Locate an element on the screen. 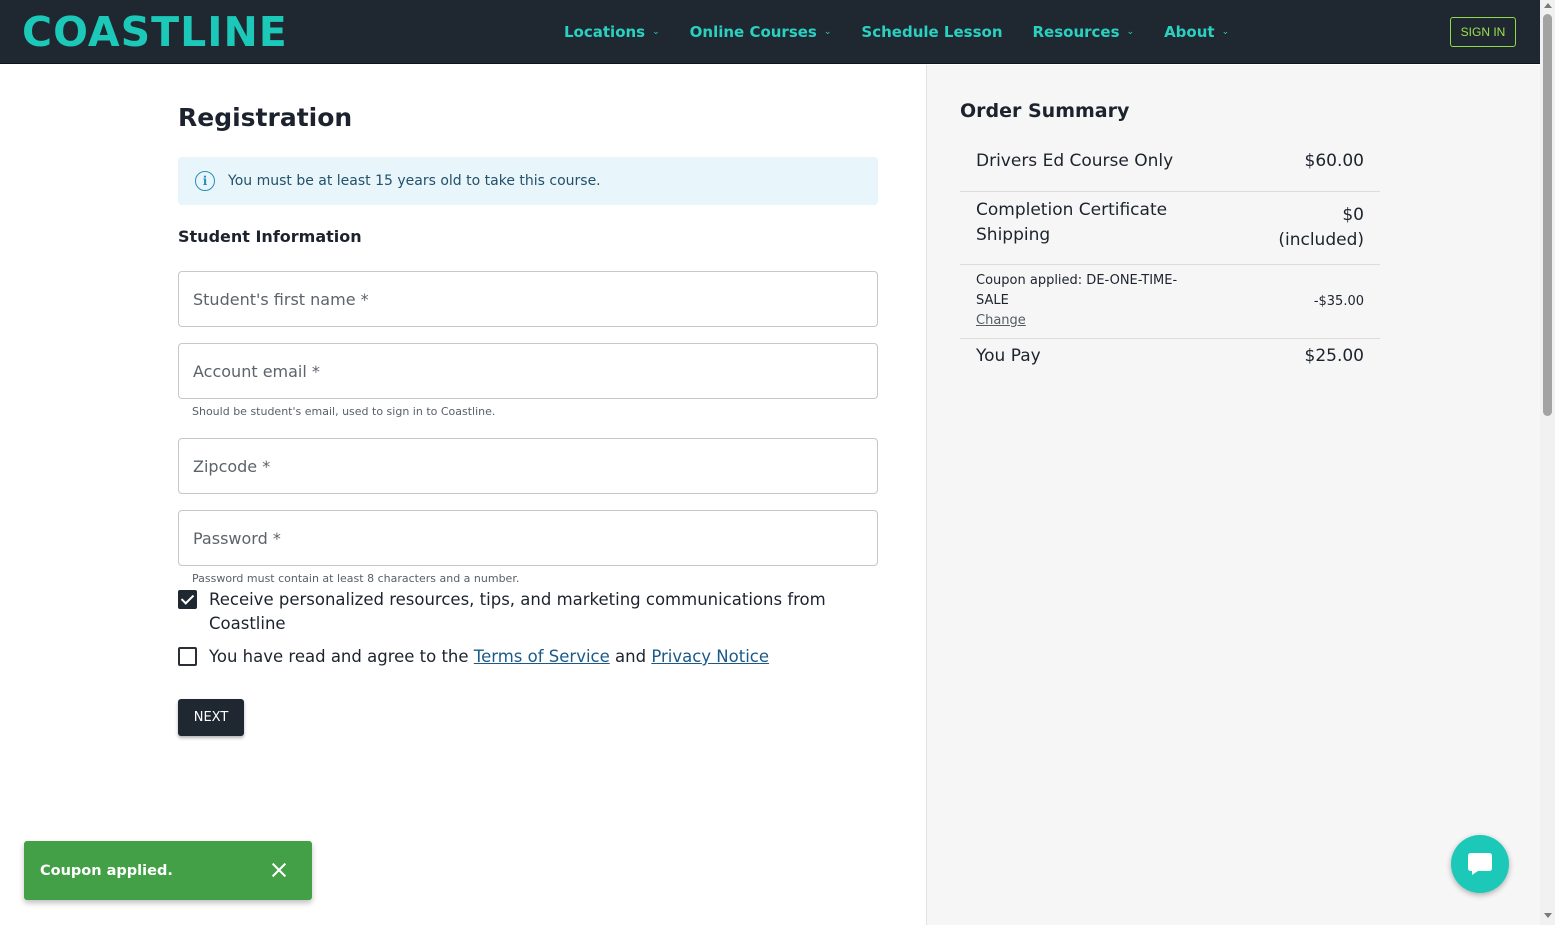 This screenshot has width=1555, height=925. shipping-label: Completion Certificate Shipping is located at coordinates (1071, 223).